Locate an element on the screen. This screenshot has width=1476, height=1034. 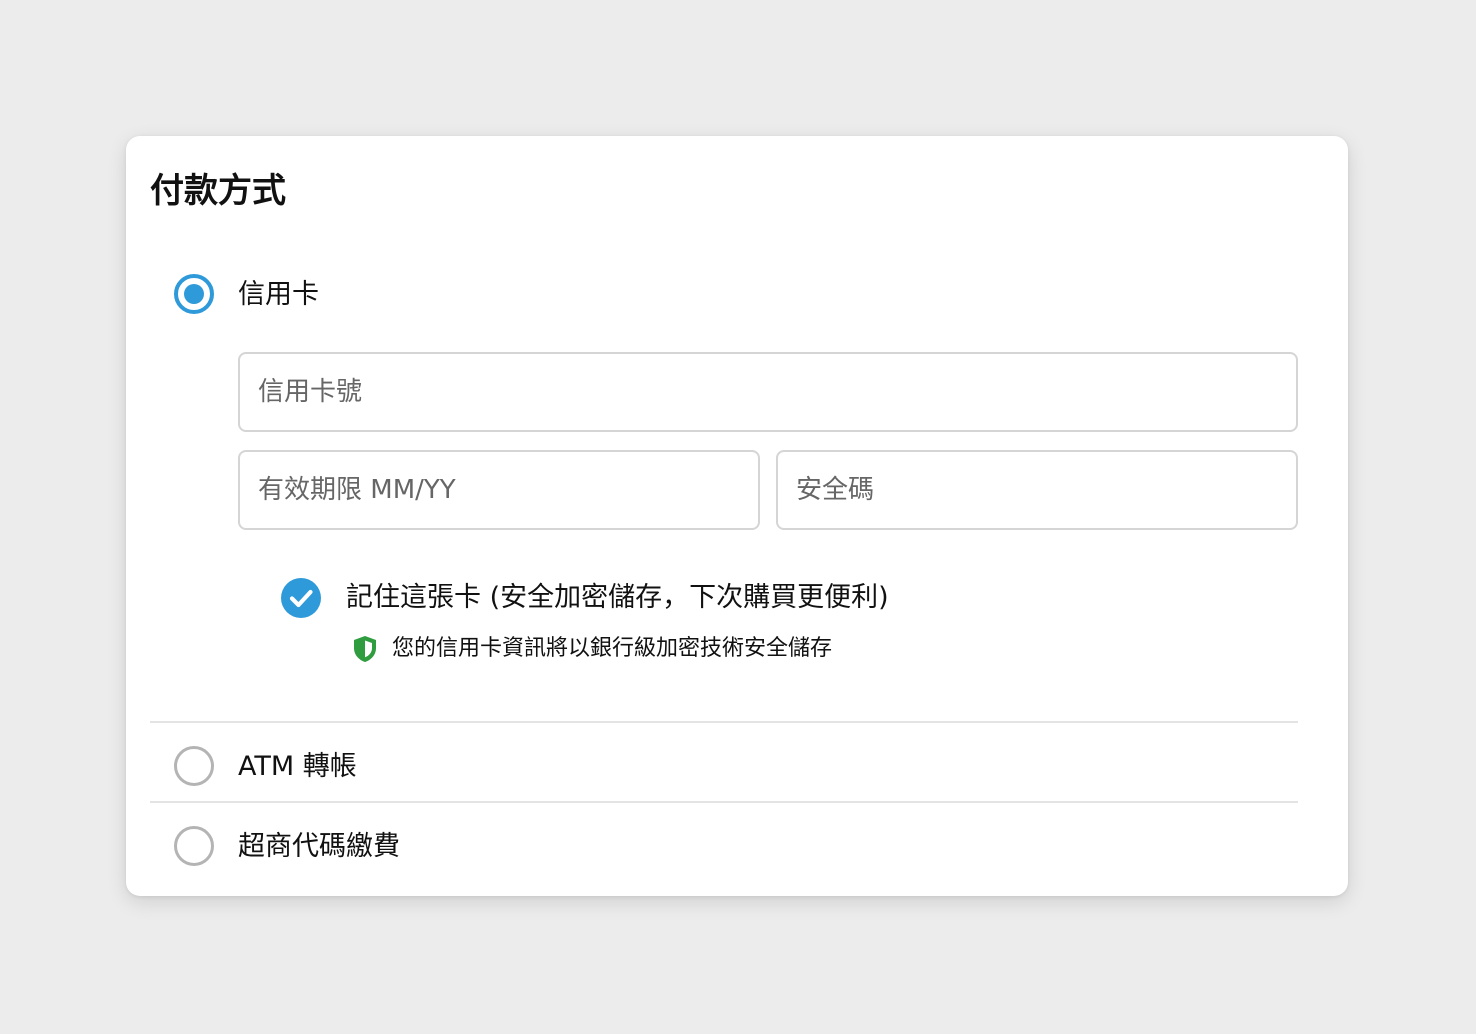
option-label-convenience-store-code: 超商代碼繳費 is located at coordinates (319, 847).